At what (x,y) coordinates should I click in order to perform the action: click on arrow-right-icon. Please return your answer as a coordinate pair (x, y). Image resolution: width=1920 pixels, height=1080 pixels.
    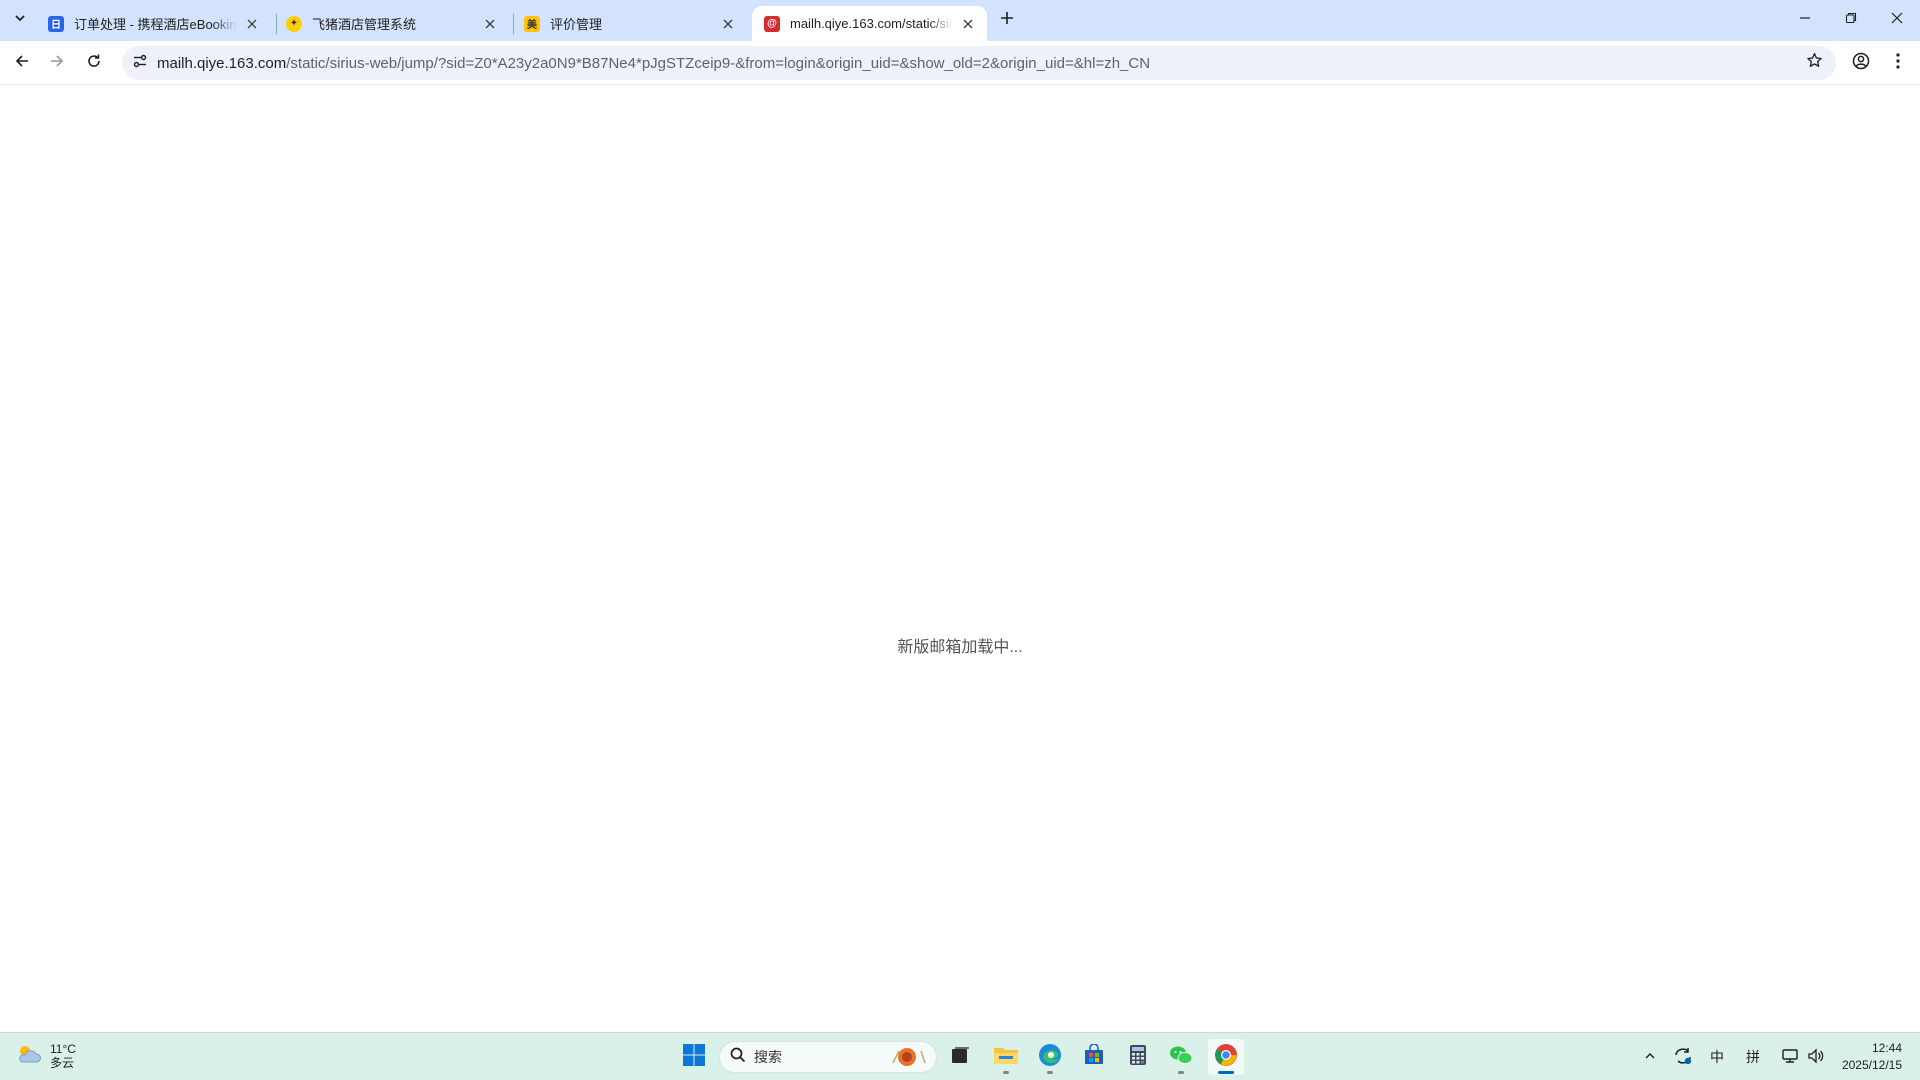
    Looking at the image, I should click on (57, 63).